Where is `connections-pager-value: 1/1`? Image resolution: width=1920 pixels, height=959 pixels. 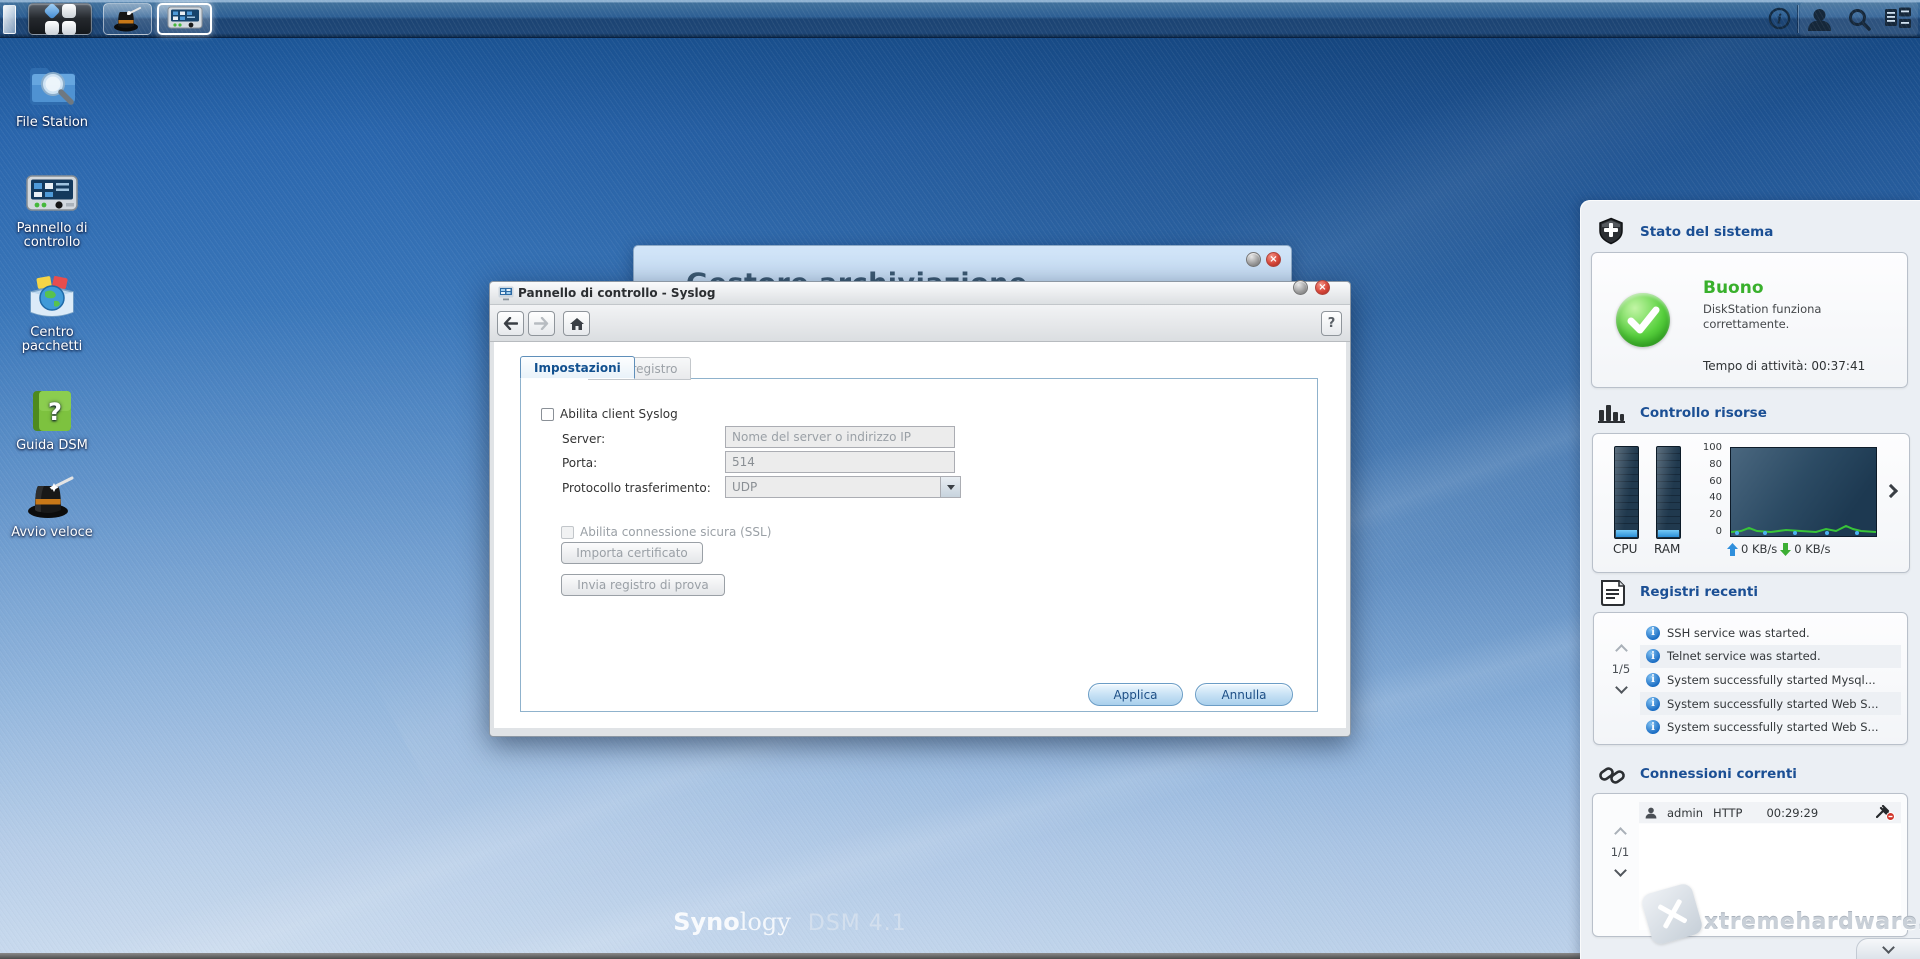
connections-pager-value: 1/1 is located at coordinates (1620, 852).